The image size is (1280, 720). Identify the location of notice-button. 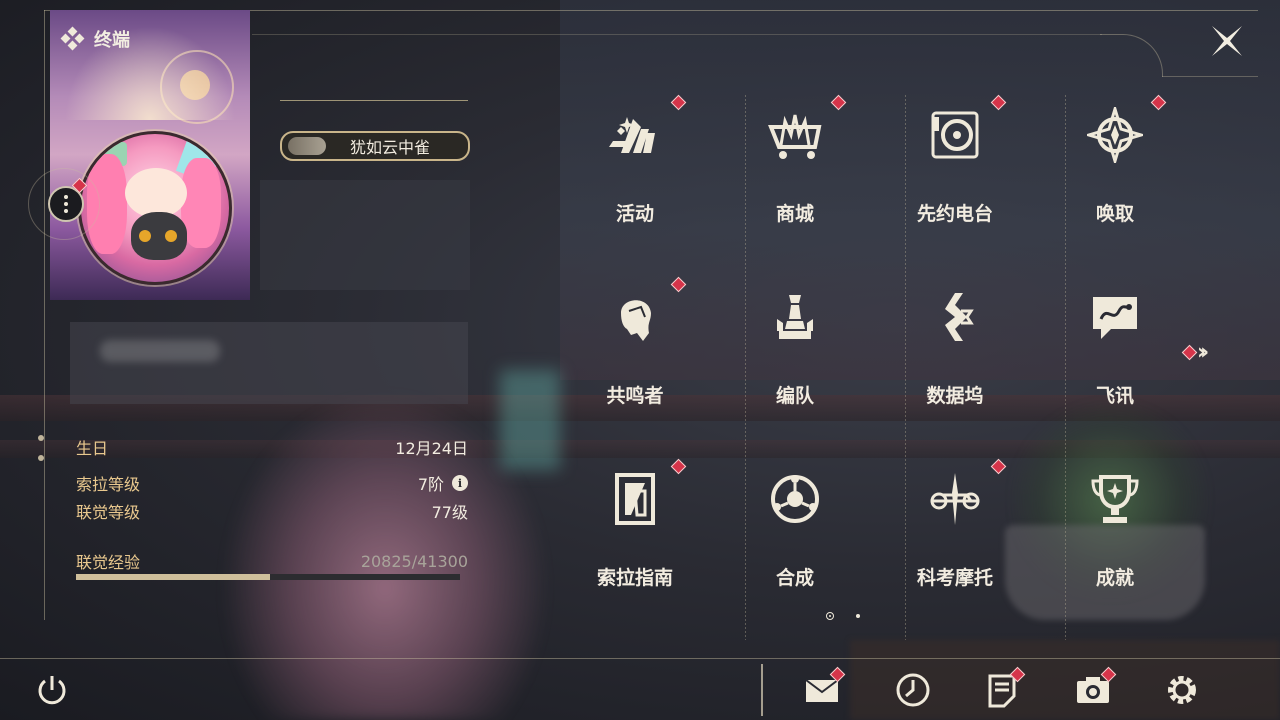
(1004, 688).